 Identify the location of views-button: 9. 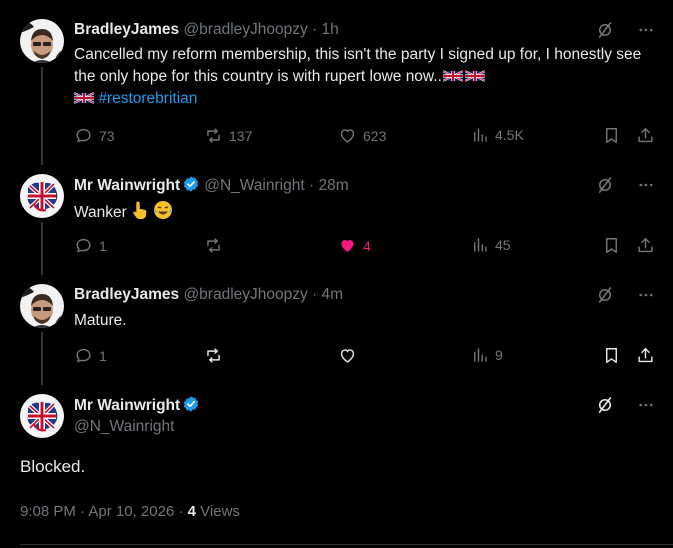
(487, 355).